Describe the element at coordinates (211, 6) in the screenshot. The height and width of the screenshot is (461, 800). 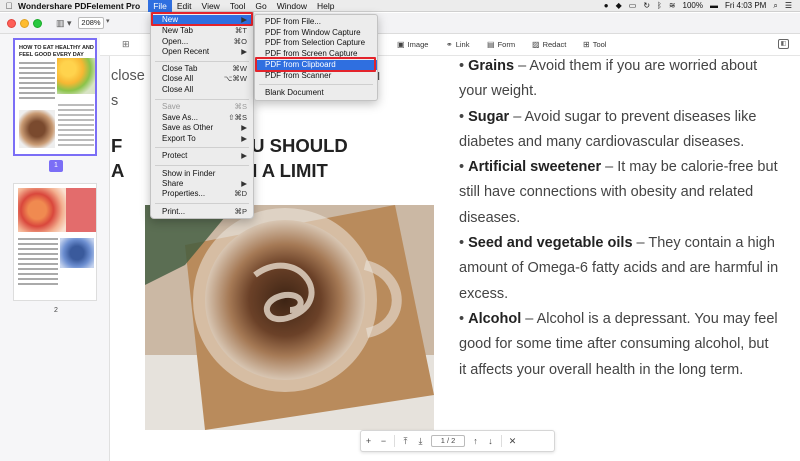
I see `menu-view: View` at that location.